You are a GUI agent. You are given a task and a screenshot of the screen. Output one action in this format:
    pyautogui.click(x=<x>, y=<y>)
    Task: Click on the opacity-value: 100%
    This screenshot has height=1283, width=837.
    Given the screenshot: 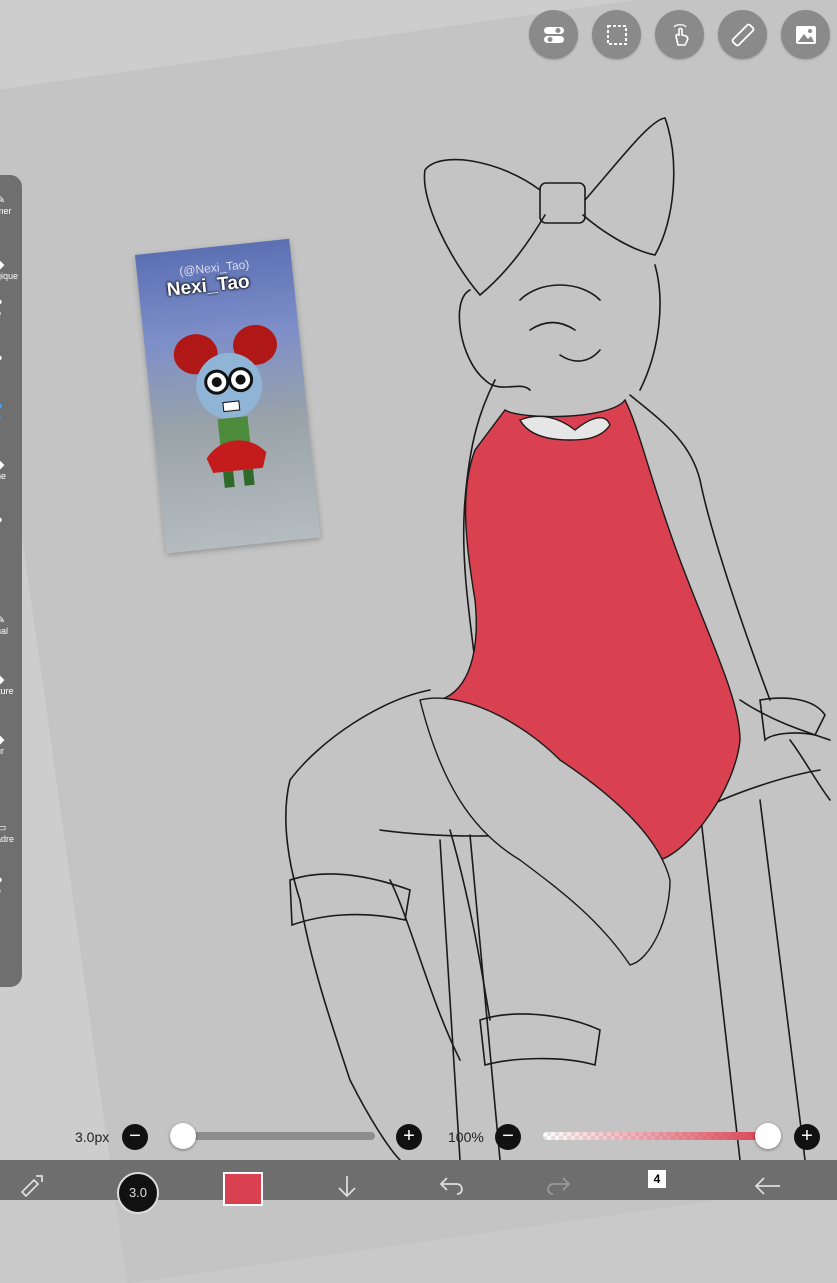 What is the action you would take?
    pyautogui.click(x=466, y=1137)
    